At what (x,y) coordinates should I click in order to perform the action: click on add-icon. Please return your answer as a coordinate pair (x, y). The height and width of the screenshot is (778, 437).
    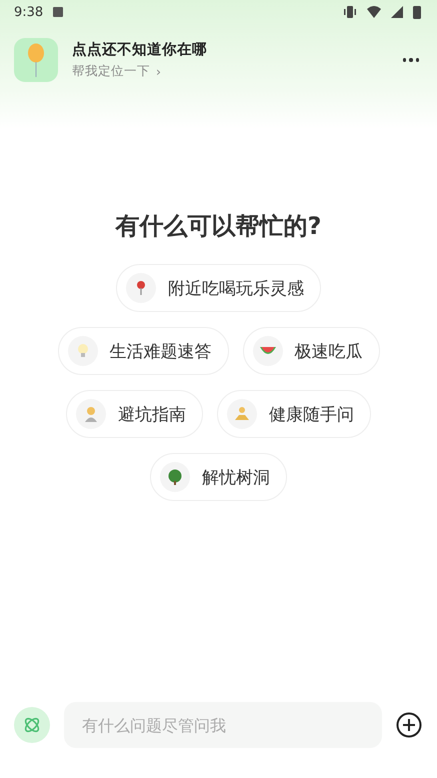
    Looking at the image, I should click on (409, 725).